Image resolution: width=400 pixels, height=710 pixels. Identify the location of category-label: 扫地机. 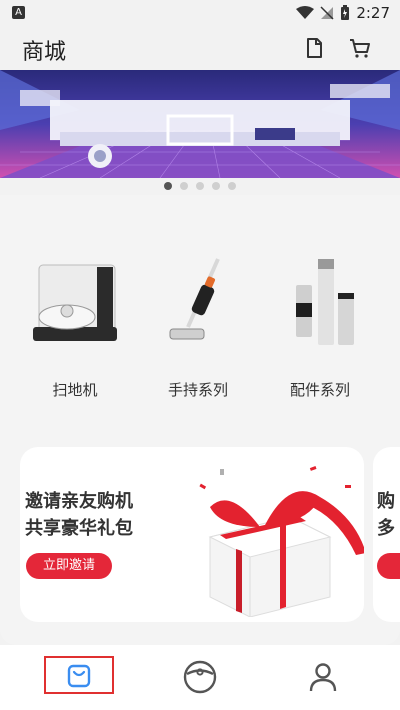
(75, 390).